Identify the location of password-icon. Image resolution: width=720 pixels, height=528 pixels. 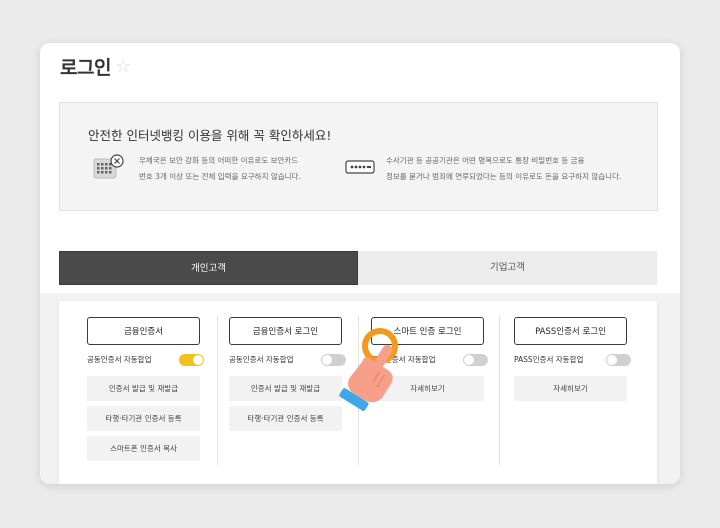
(360, 167).